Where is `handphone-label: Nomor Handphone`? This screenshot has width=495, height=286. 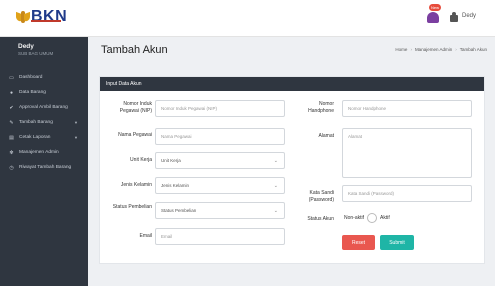
handphone-label: Nomor Handphone is located at coordinates (321, 107).